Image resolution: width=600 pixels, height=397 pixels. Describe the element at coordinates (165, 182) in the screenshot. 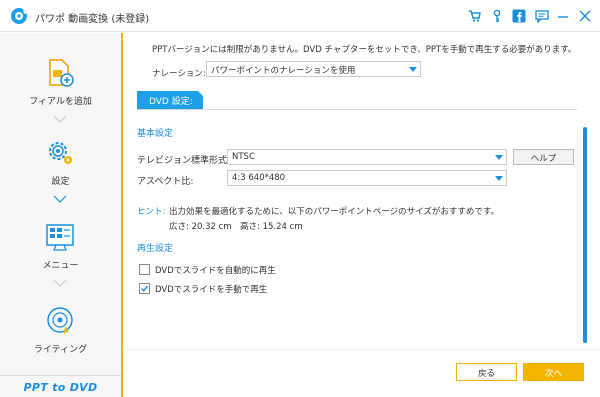

I see `aspect-ratio-label: アスペクト比:` at that location.